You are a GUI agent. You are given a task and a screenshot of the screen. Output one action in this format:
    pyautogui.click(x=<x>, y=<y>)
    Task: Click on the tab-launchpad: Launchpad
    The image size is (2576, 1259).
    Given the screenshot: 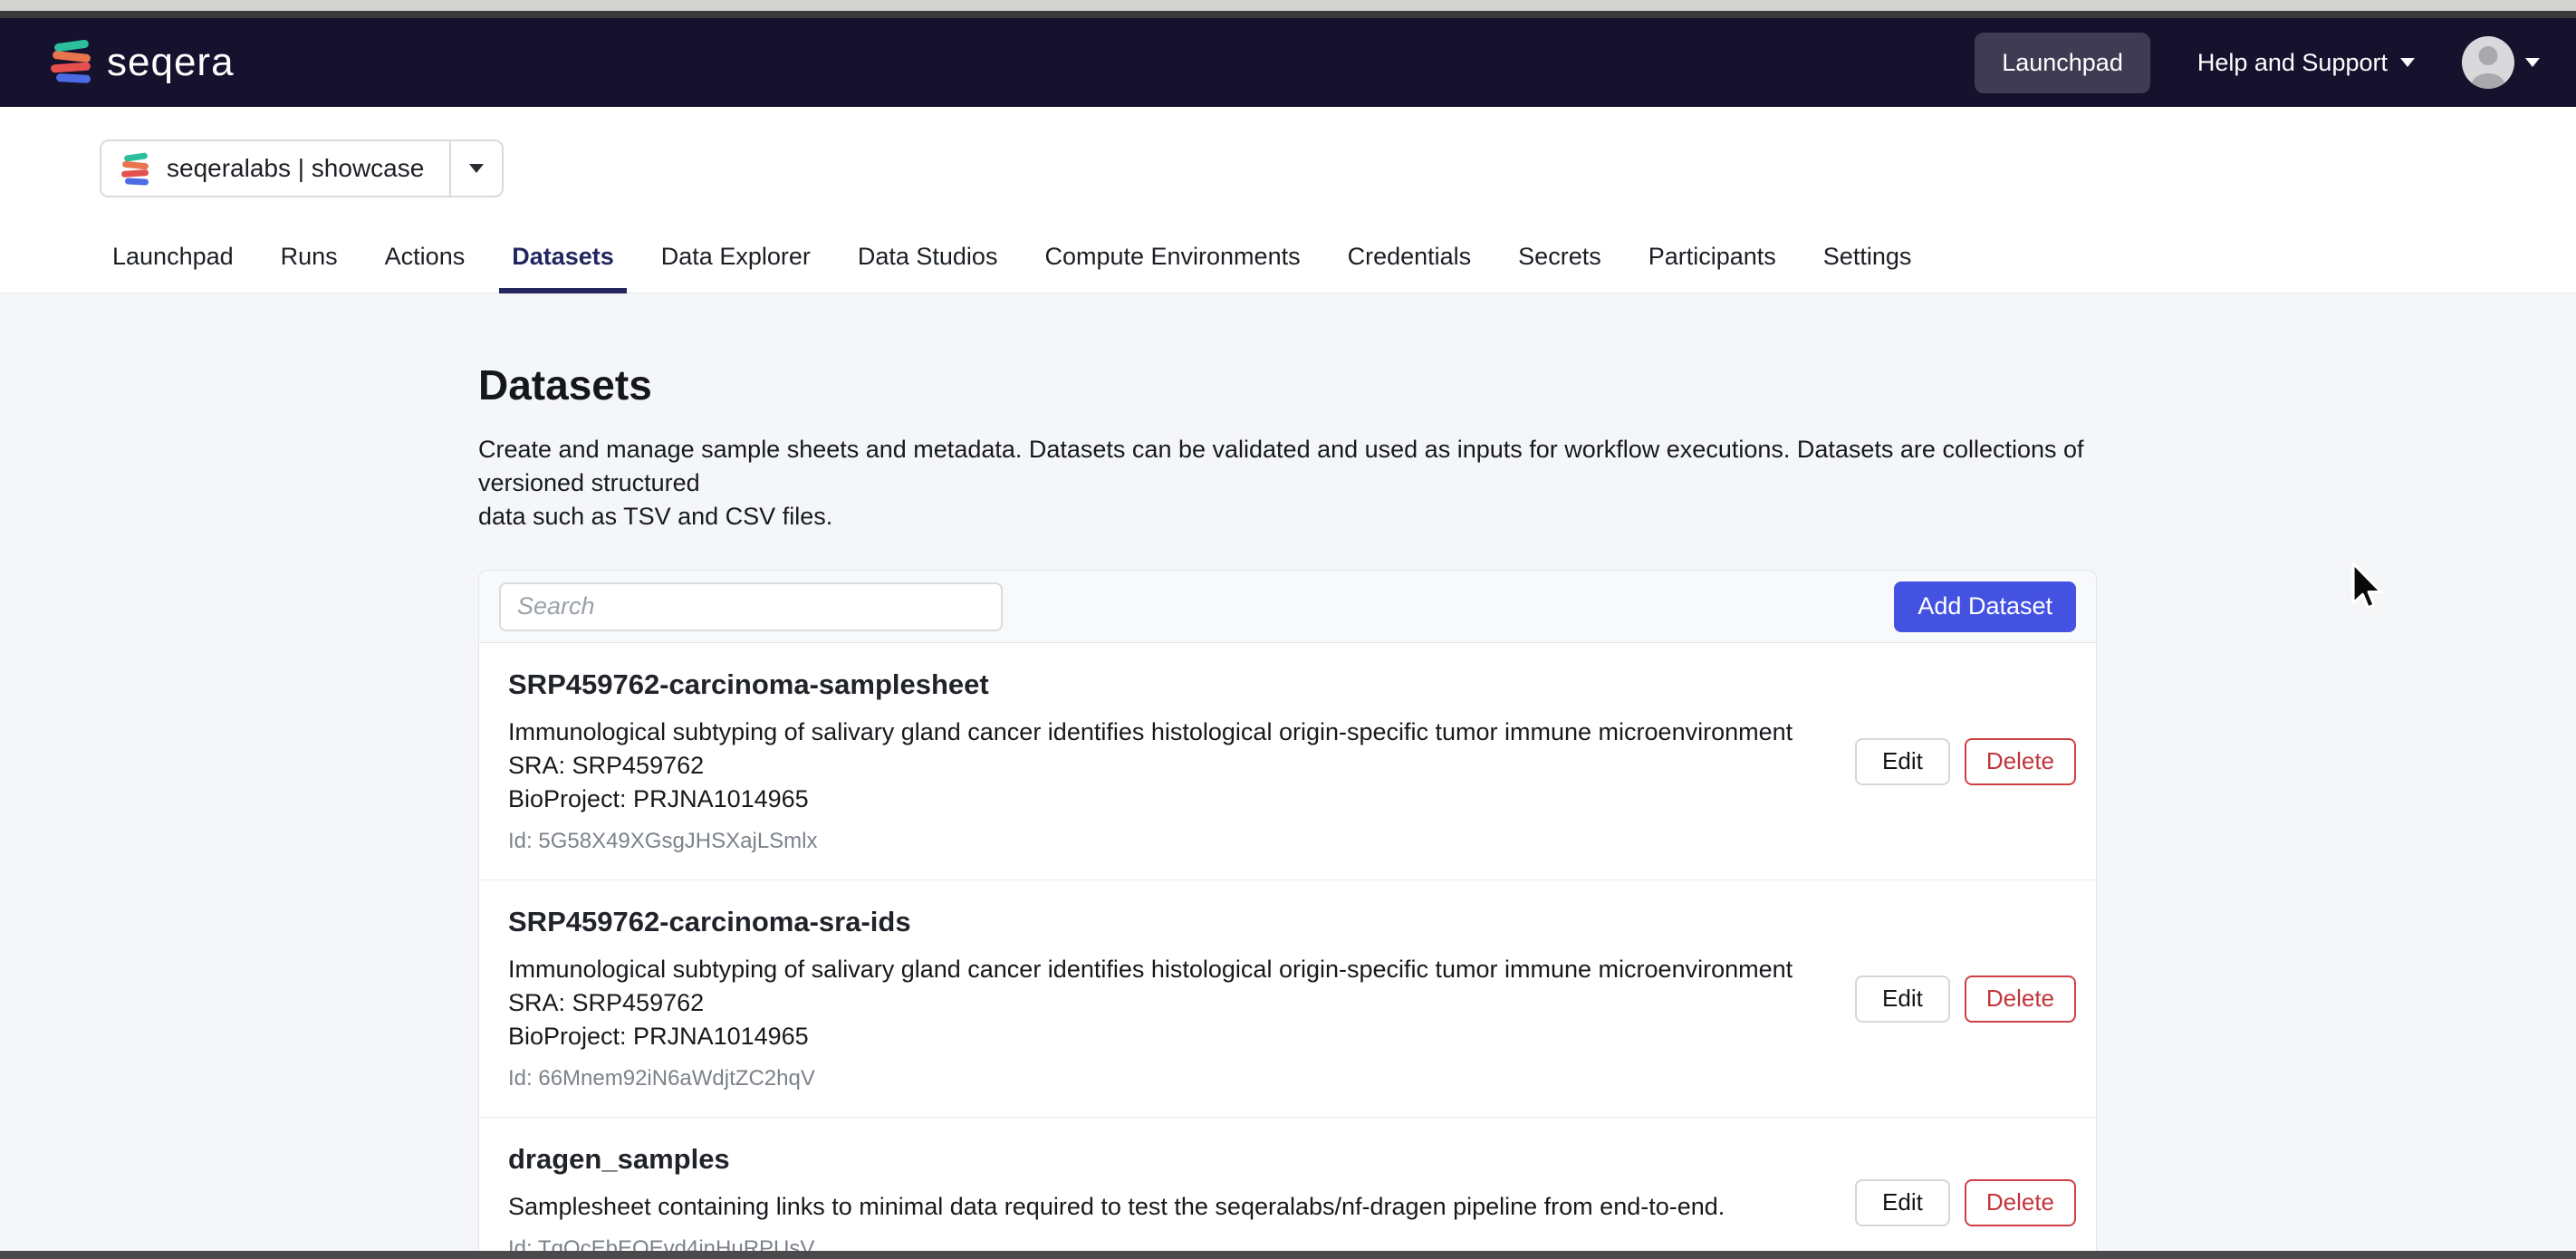 What is the action you would take?
    pyautogui.click(x=173, y=268)
    